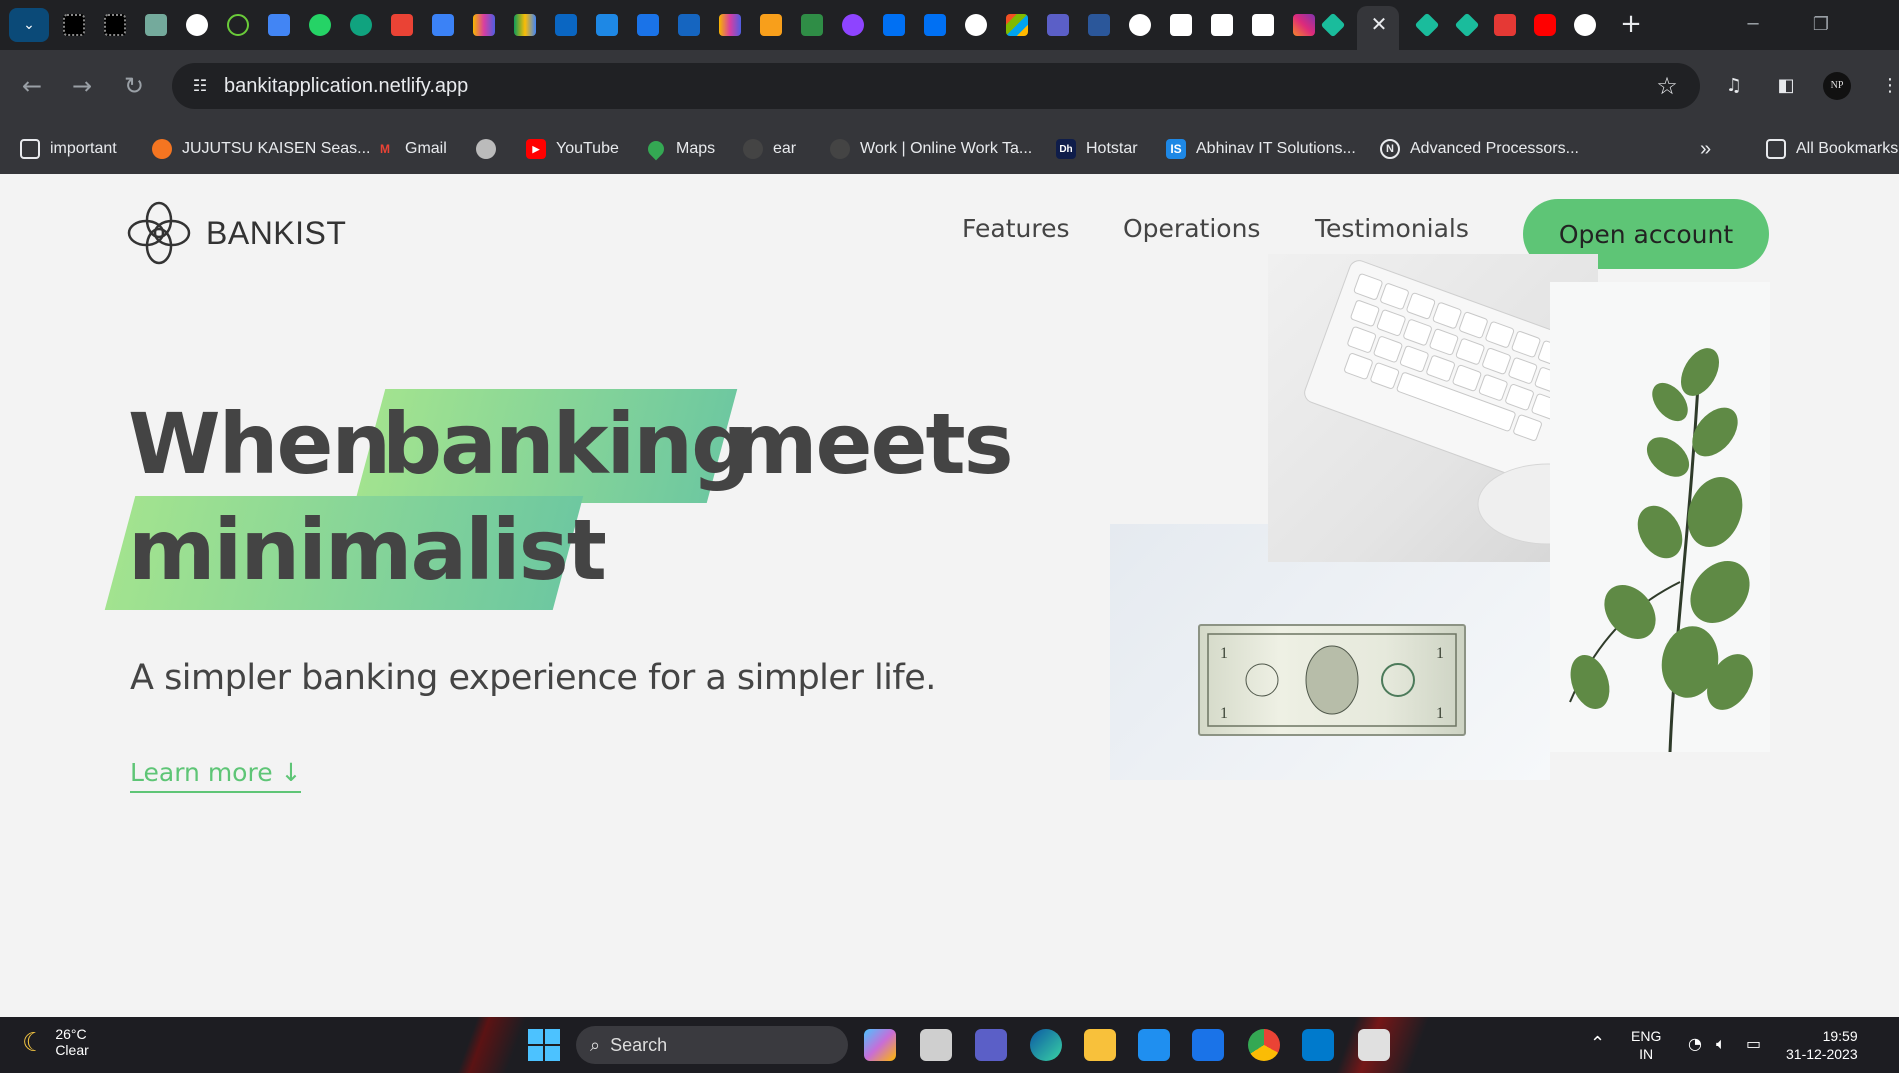 This screenshot has width=1899, height=1073. I want to click on weather-widget: ☾ 26°C Clear, so click(55, 1042).